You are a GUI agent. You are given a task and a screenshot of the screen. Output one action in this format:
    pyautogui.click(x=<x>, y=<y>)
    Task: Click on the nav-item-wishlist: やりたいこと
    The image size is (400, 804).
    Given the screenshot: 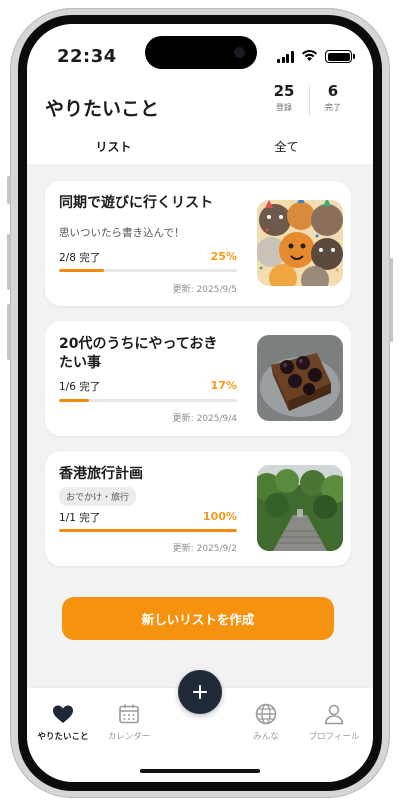 What is the action you would take?
    pyautogui.click(x=63, y=722)
    